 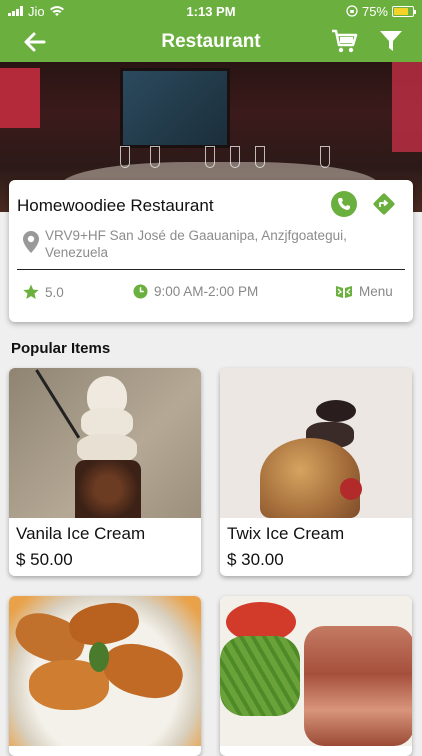 I want to click on item-image-steak, so click(x=316, y=671).